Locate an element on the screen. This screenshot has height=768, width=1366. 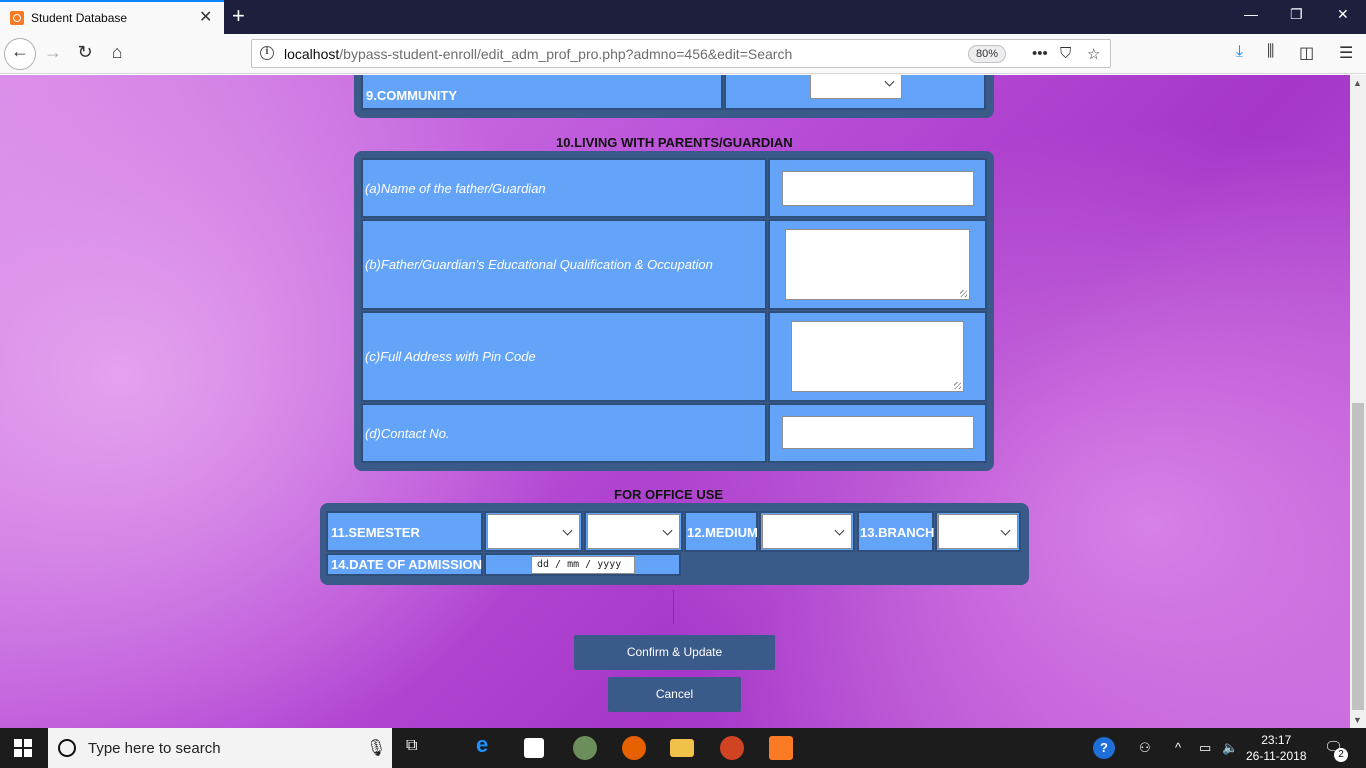
contact-label-cell: (d)Contact No. is located at coordinates (564, 433).